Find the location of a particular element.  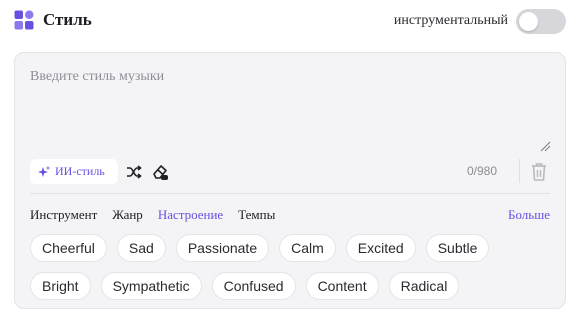

category-tabs: Инструмент Жанр Настроение Темпы is located at coordinates (152, 215).